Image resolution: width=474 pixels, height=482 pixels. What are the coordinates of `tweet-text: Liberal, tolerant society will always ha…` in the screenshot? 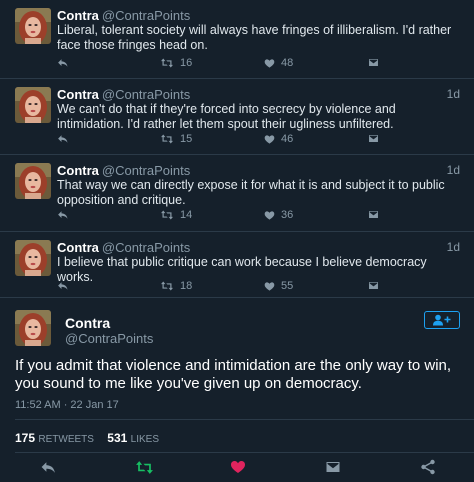 It's located at (254, 37).